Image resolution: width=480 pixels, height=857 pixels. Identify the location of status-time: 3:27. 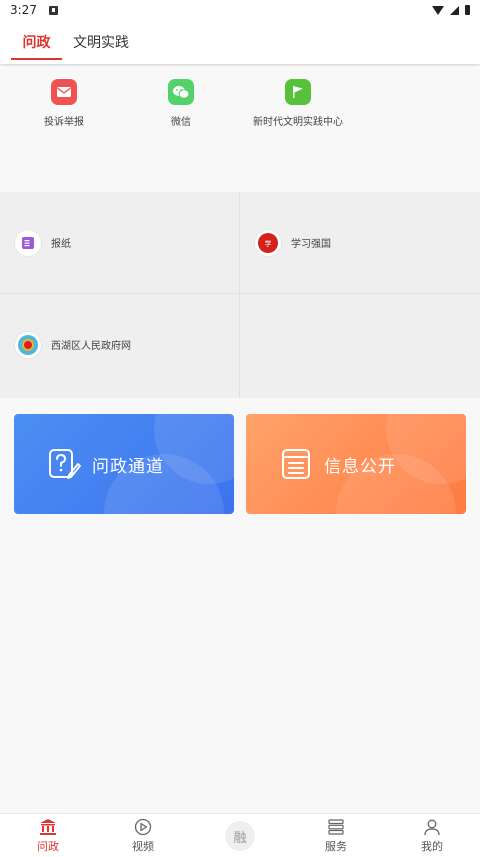
(23, 10).